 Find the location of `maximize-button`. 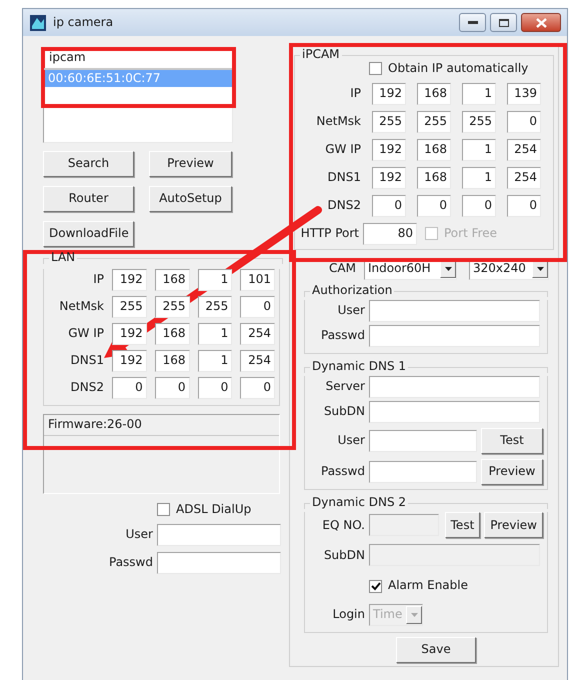

maximize-button is located at coordinates (503, 22).